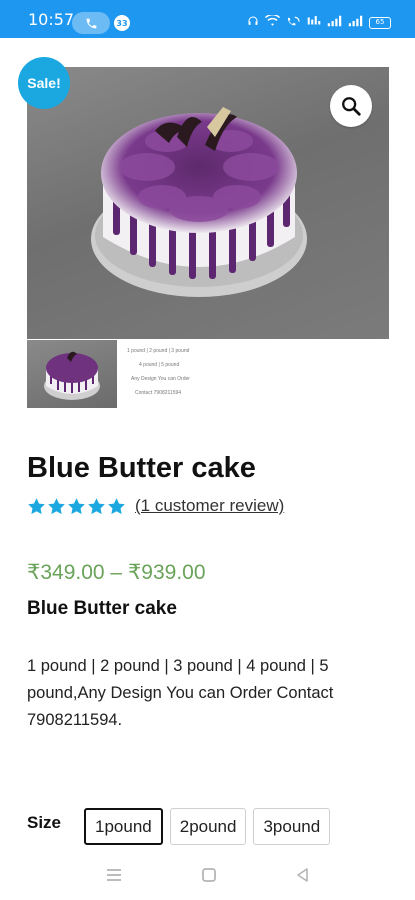 The width and height of the screenshot is (415, 900). Describe the element at coordinates (116, 572) in the screenshot. I see `product-price: ₹349.00 – ₹939.00` at that location.